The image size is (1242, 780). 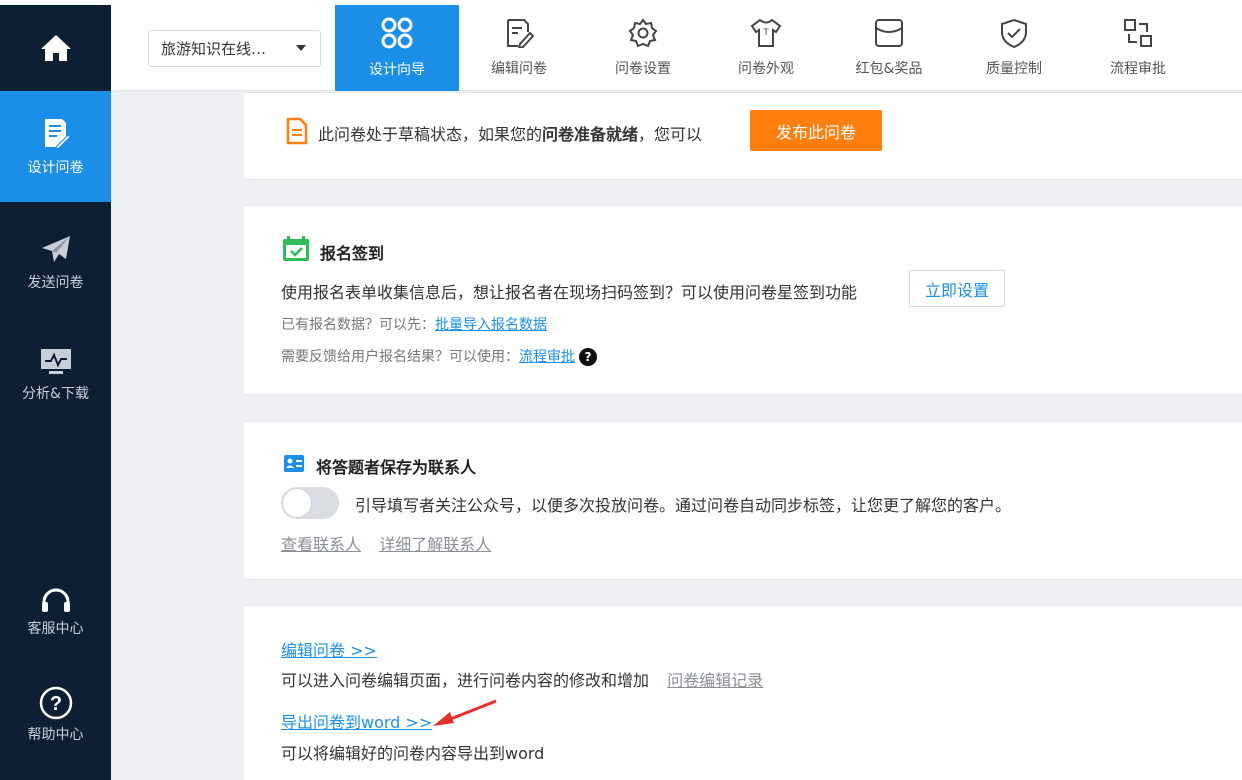 What do you see at coordinates (55, 263) in the screenshot?
I see `sidebar-item-send: 发送问卷` at bounding box center [55, 263].